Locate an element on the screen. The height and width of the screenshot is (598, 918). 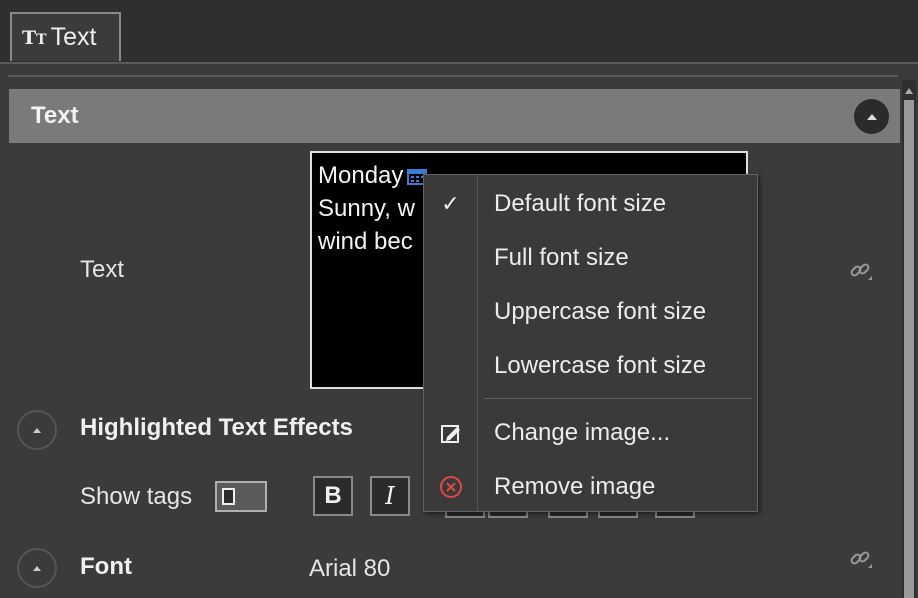
menu-separator is located at coordinates (618, 398).